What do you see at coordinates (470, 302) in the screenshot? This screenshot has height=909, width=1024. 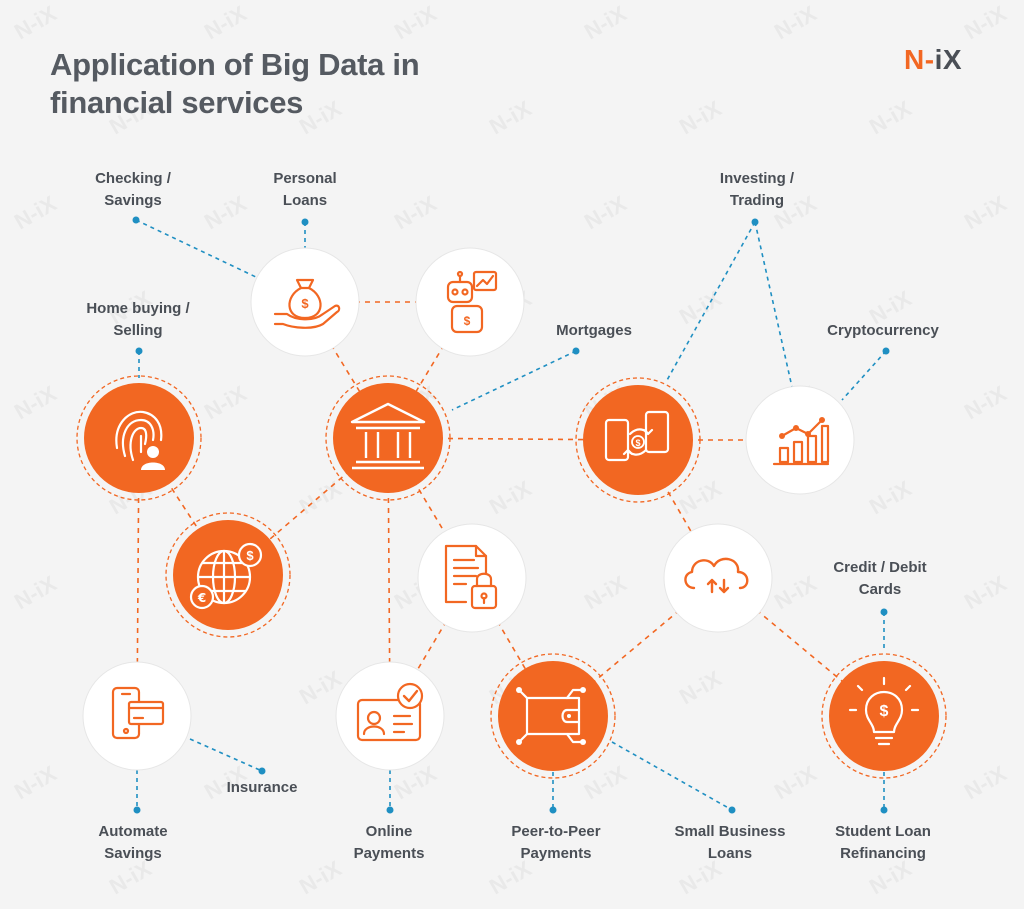 I see `robot-advisor-icon: $` at bounding box center [470, 302].